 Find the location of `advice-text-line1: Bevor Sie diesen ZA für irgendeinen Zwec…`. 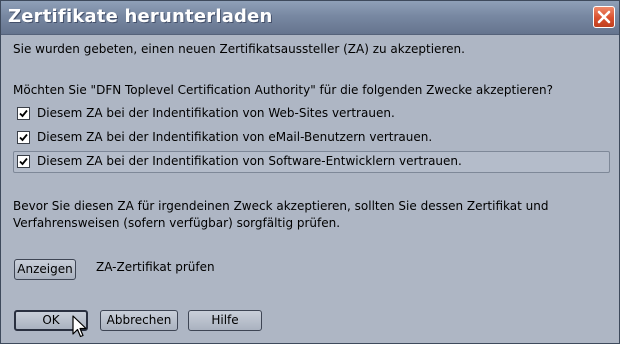

advice-text-line1: Bevor Sie diesen ZA für irgendeinen Zwec… is located at coordinates (281, 206).